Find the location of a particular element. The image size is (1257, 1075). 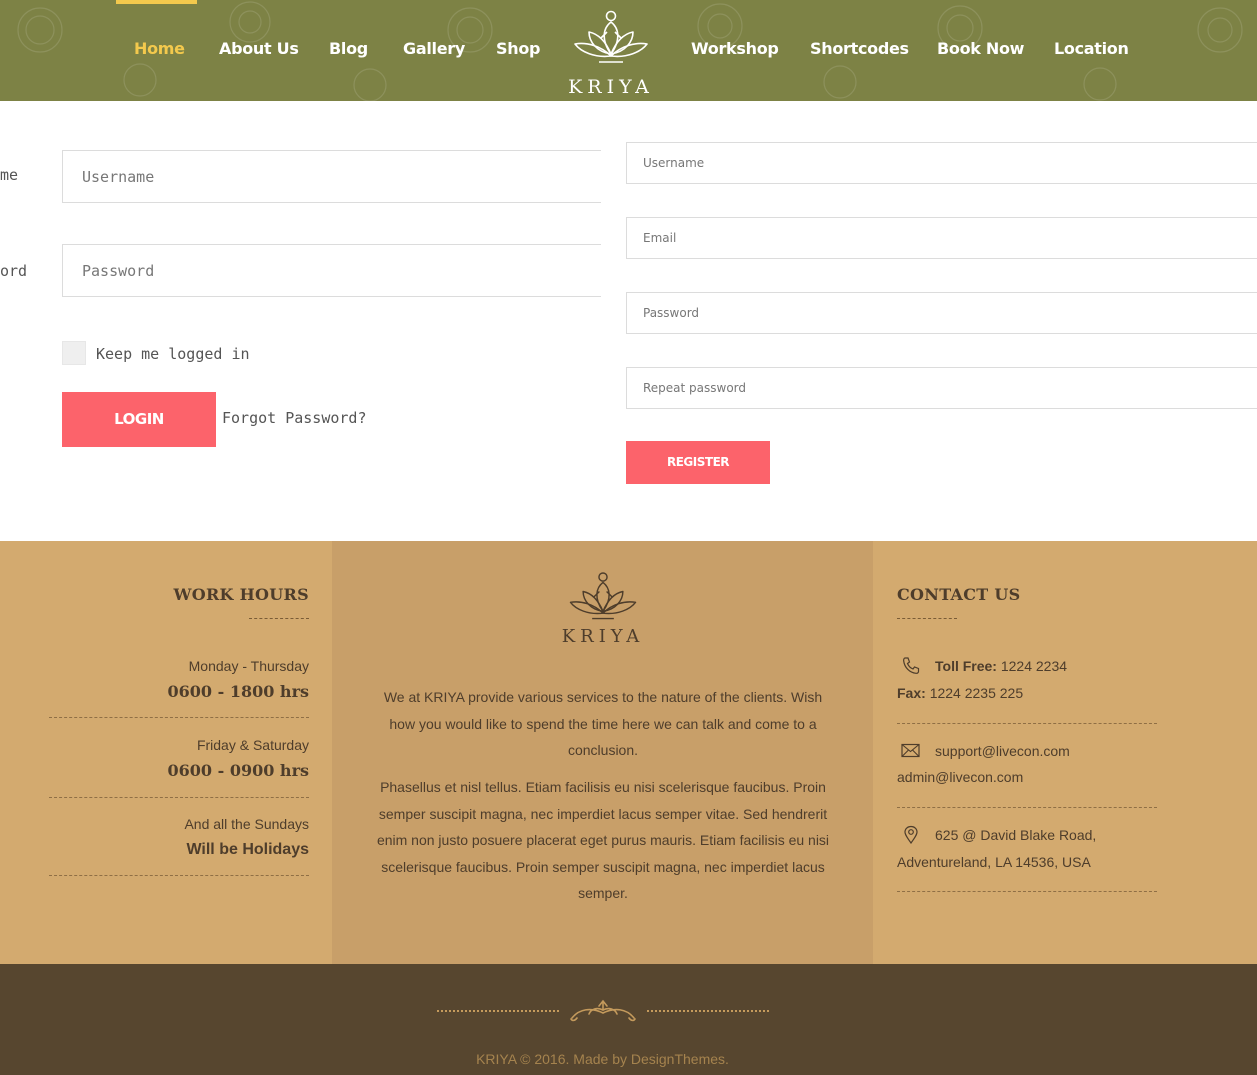

nav-shortcodes: Shortcodes is located at coordinates (859, 51).